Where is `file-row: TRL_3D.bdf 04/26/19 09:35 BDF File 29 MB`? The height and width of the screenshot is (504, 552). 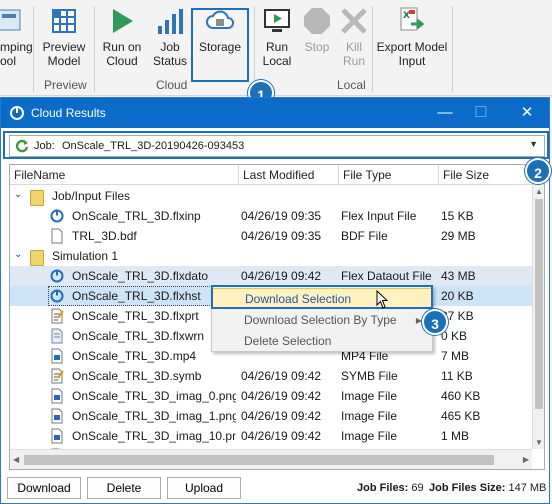
file-row: TRL_3D.bdf 04/26/19 09:35 BDF File 29 MB is located at coordinates (271, 236).